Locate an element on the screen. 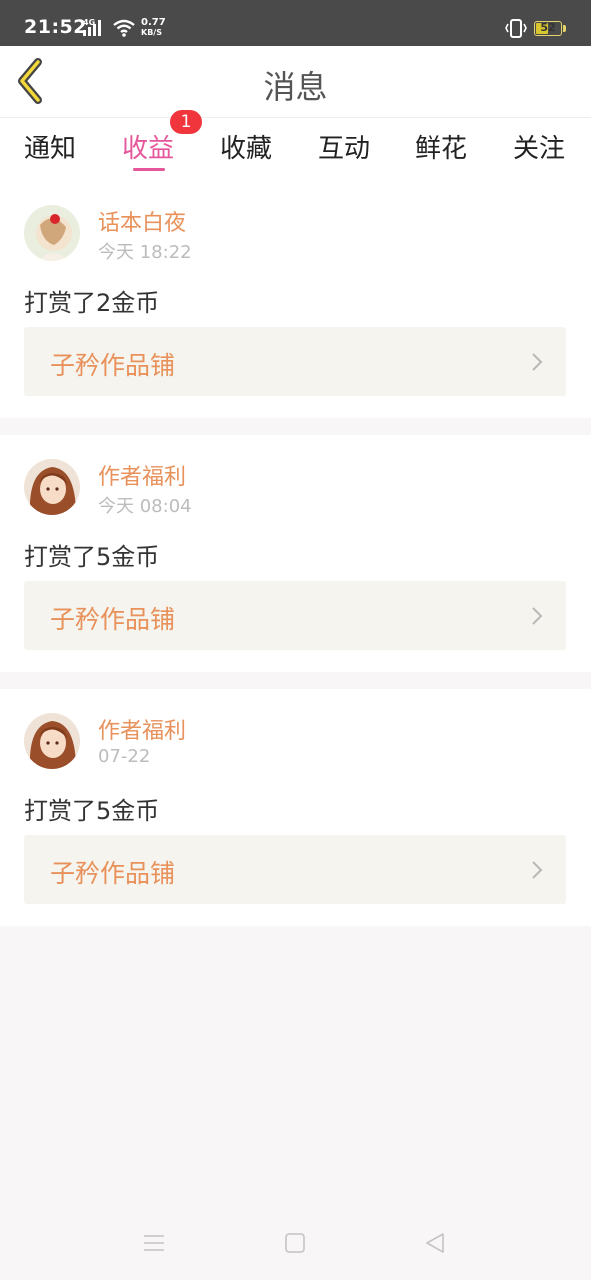 Image resolution: width=591 pixels, height=1280 pixels. tab-interaction: 互动 is located at coordinates (344, 146).